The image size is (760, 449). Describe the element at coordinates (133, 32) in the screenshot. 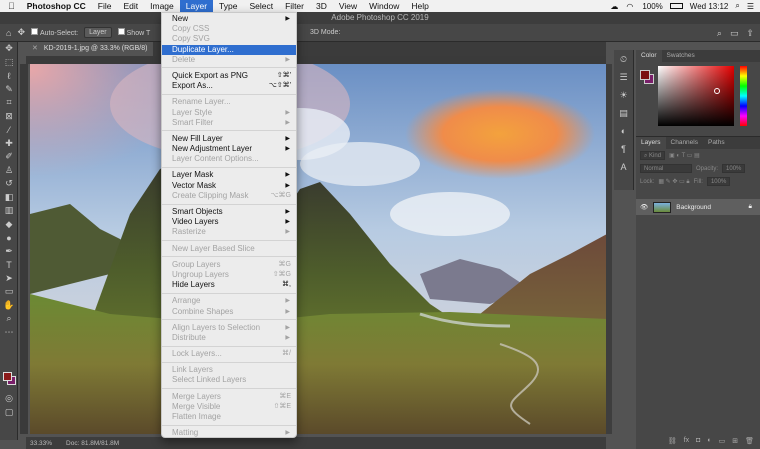

I see `show-transform-checkbox: Show T` at that location.